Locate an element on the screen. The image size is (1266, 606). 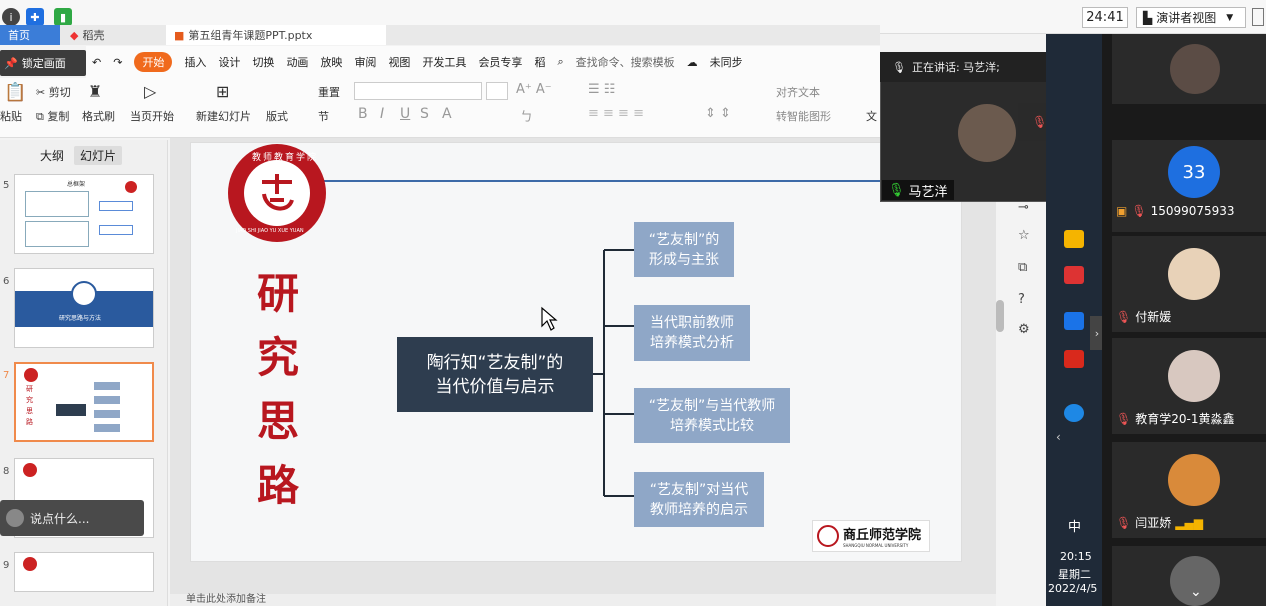
bullets-icon: ☰ ☷ is located at coordinates (601, 89).